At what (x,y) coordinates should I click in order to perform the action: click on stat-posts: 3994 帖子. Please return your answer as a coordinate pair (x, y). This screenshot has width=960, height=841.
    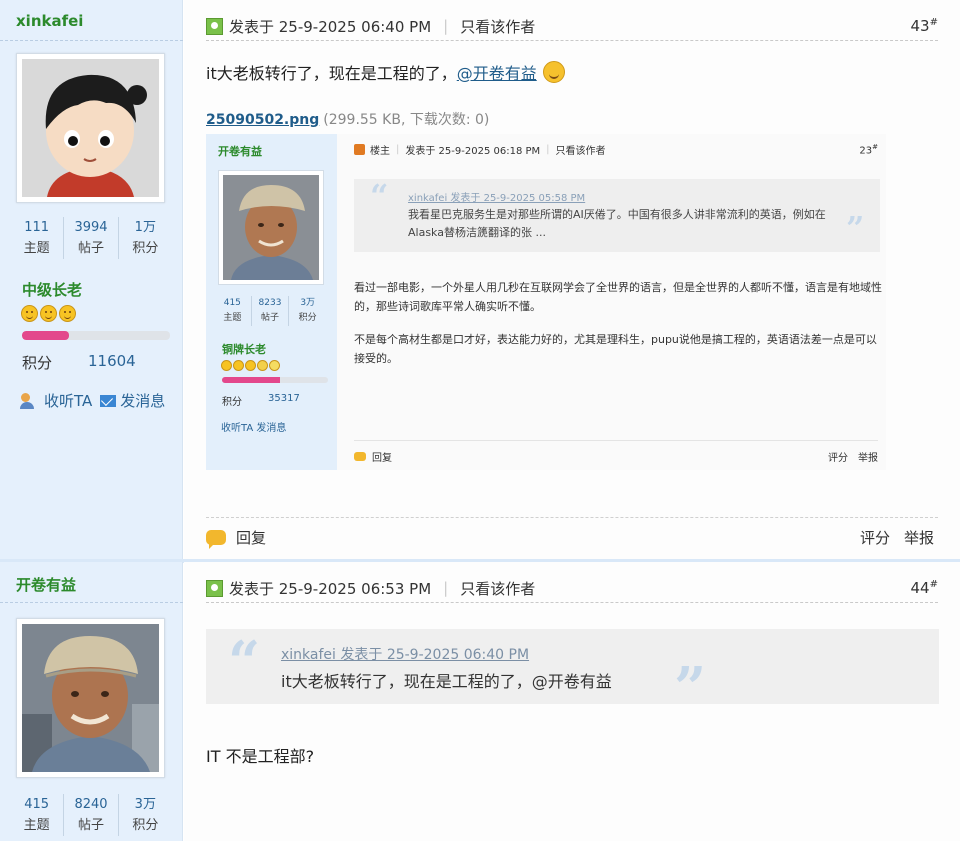
    Looking at the image, I should click on (91, 238).